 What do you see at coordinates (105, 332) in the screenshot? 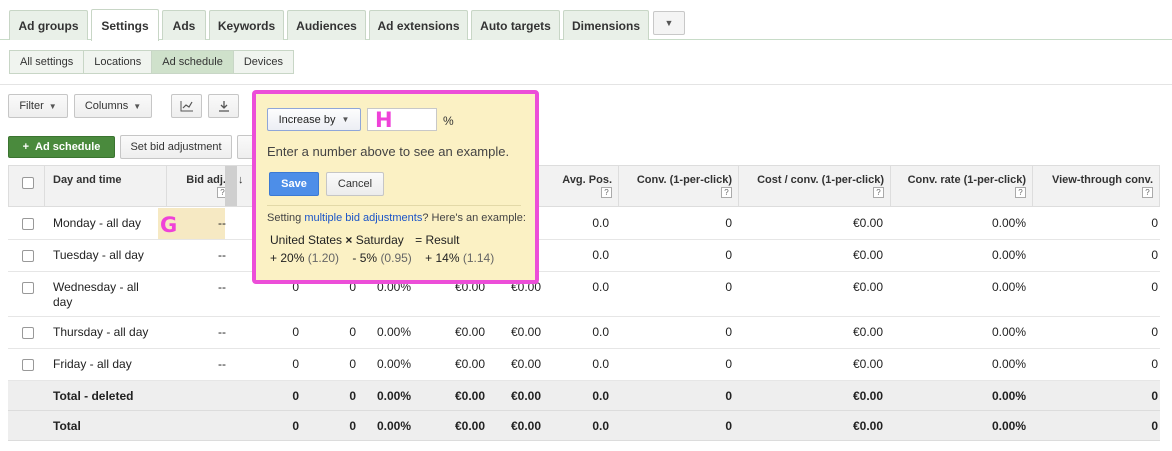
I see `day-time-cell: Thursday - all day` at bounding box center [105, 332].